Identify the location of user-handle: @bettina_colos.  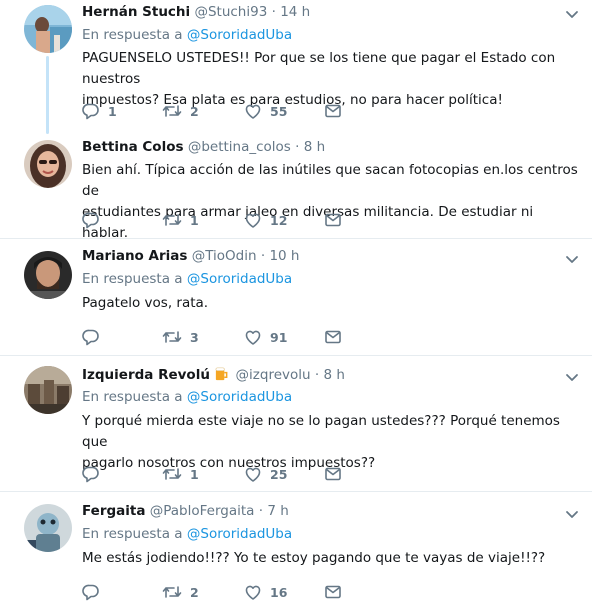
(239, 147).